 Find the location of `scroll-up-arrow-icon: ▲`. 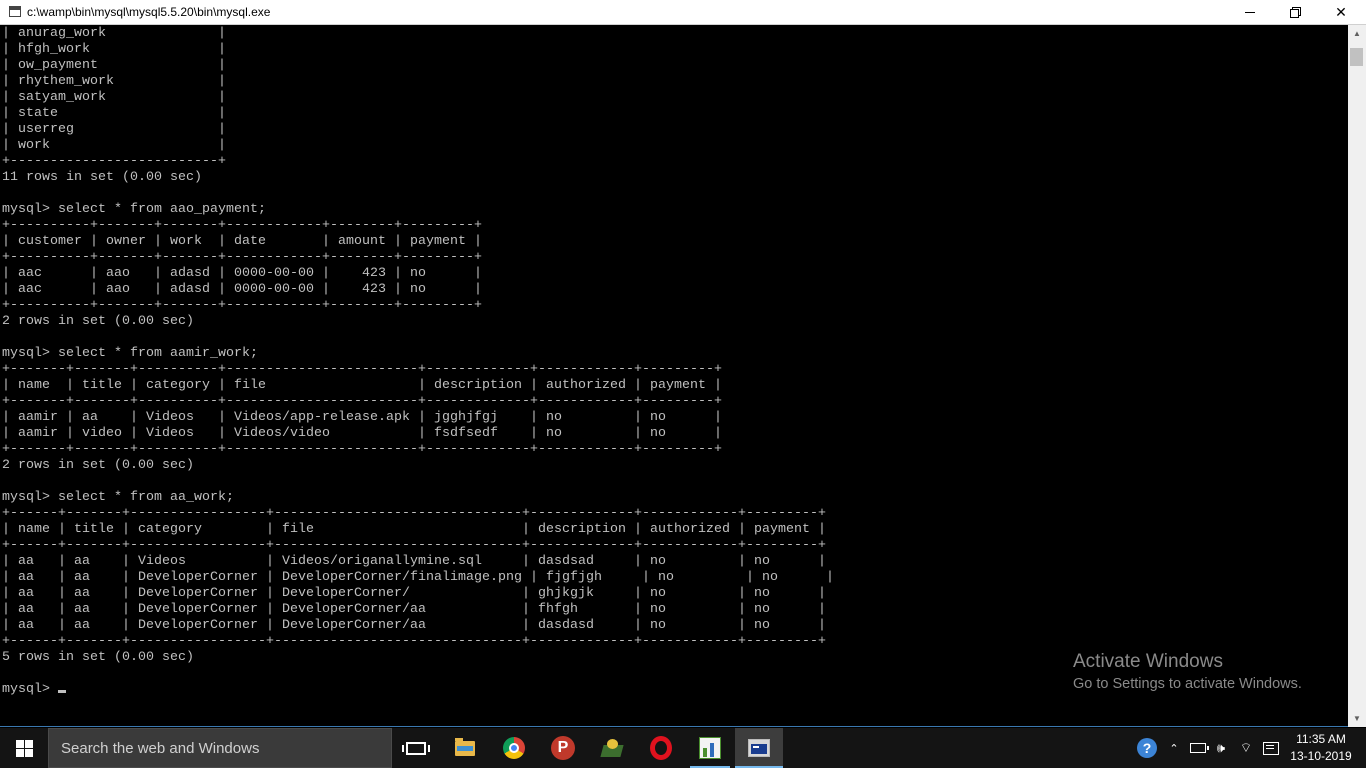

scroll-up-arrow-icon: ▲ is located at coordinates (1357, 33).